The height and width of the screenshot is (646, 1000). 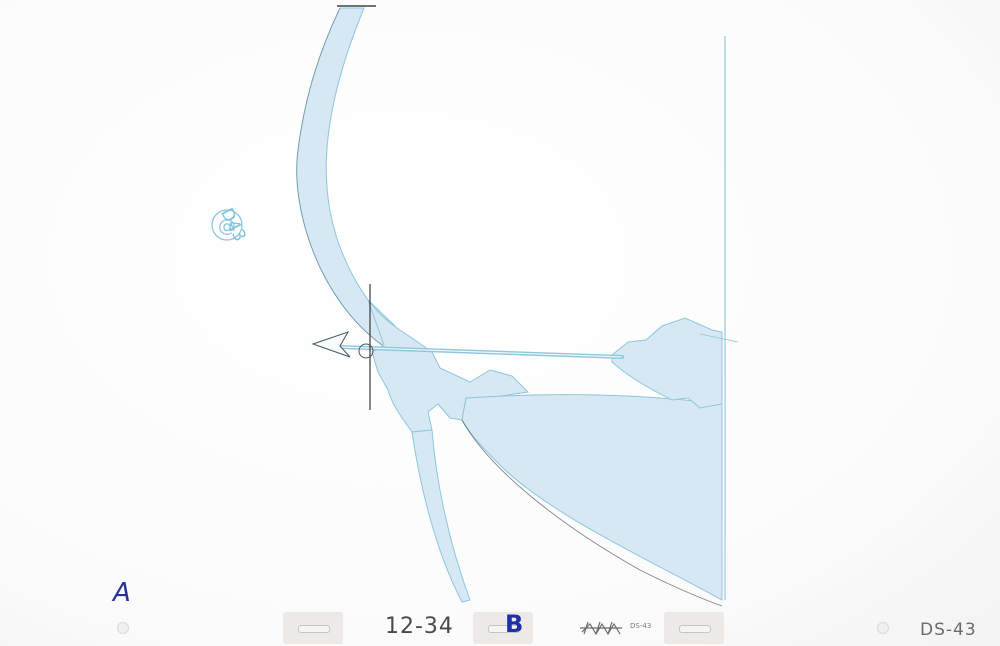 I want to click on sheet-code: DS-43, so click(x=948, y=630).